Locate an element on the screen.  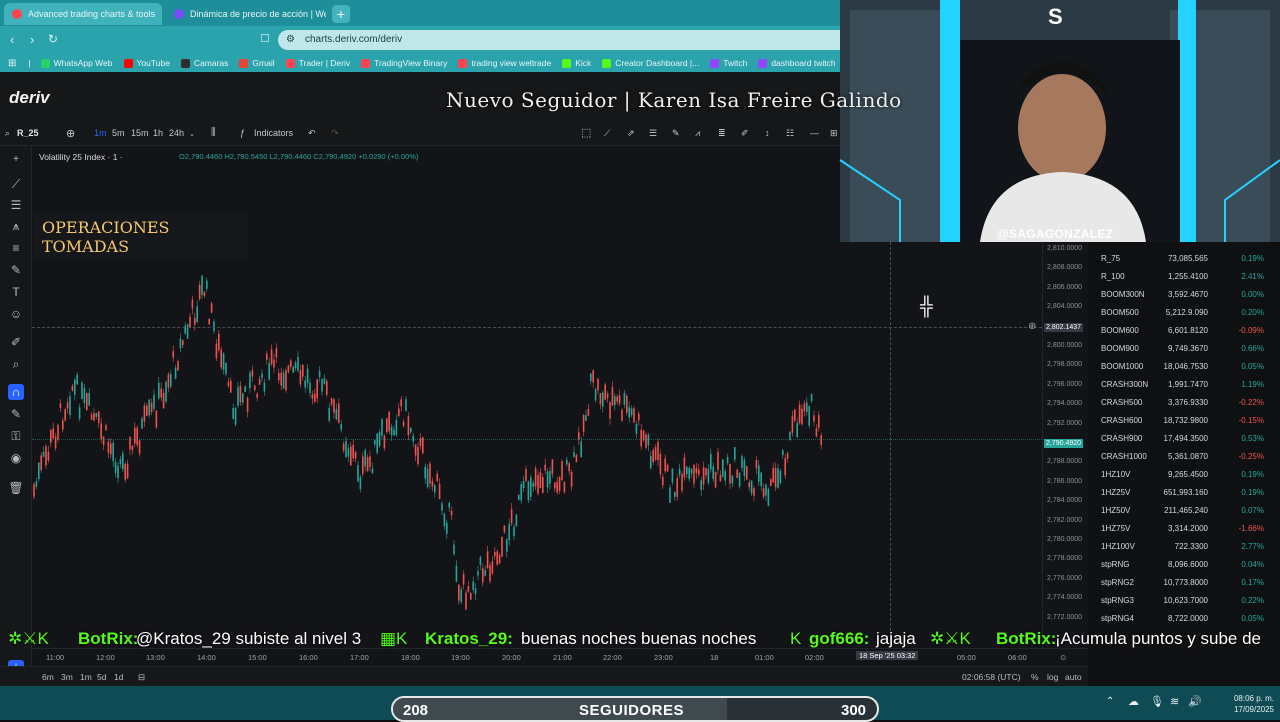
select-tool-icon: ⬚ is located at coordinates (586, 132).